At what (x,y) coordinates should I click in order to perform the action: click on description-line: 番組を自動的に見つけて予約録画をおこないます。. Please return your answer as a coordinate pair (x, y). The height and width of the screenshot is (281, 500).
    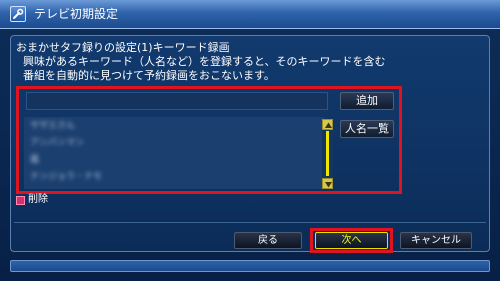
    Looking at the image, I should click on (149, 75).